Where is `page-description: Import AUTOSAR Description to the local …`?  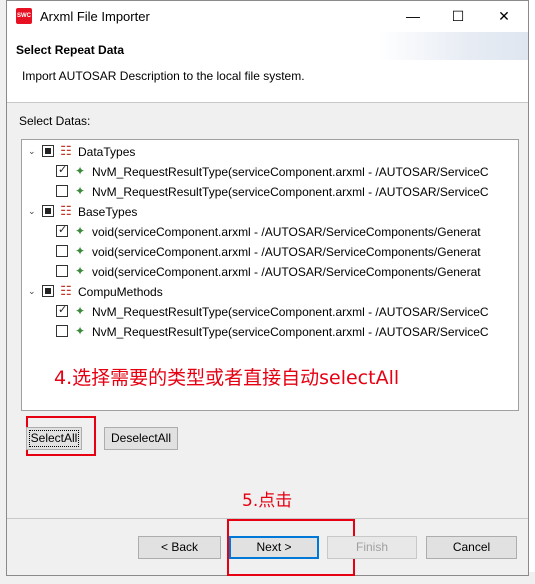 page-description: Import AUTOSAR Description to the local … is located at coordinates (163, 76).